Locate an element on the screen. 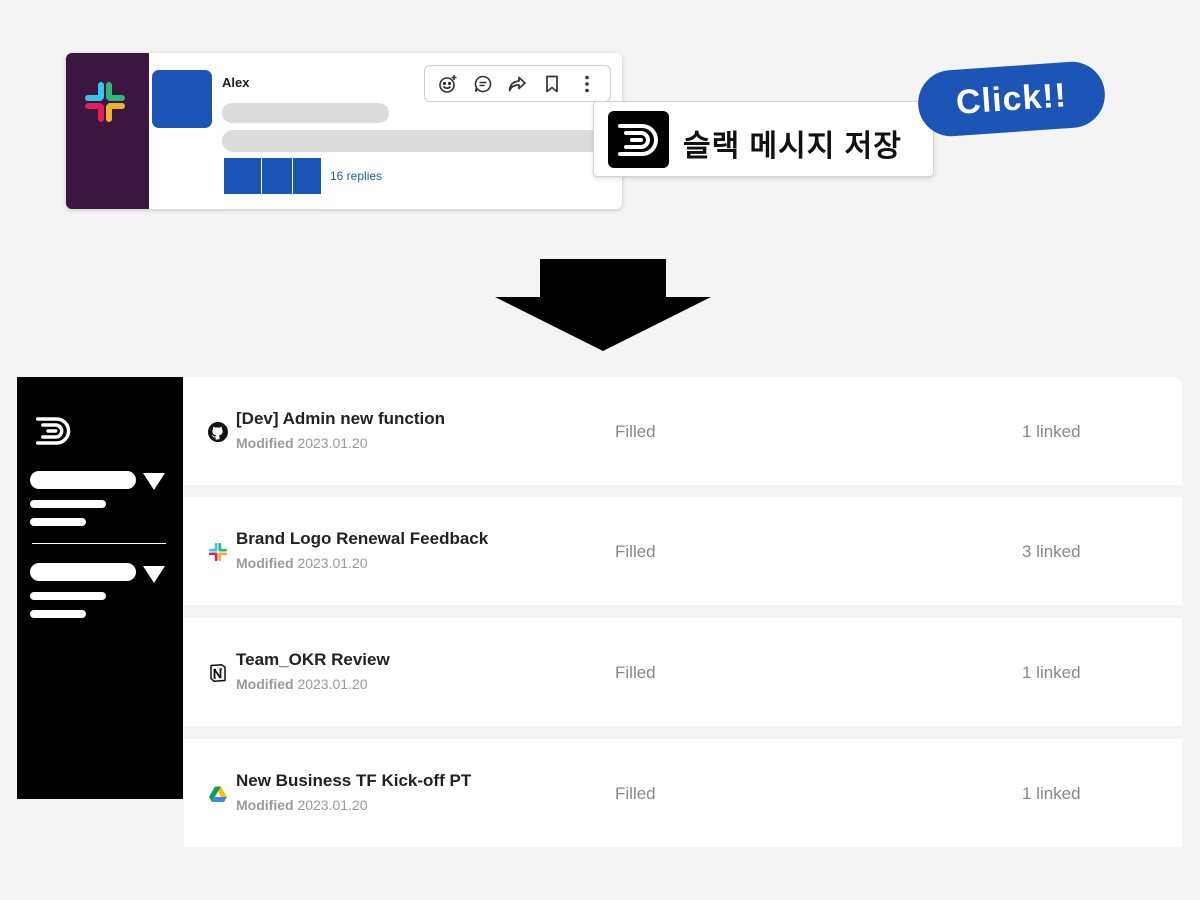 The width and height of the screenshot is (1200, 900). google-drive-icon is located at coordinates (218, 794).